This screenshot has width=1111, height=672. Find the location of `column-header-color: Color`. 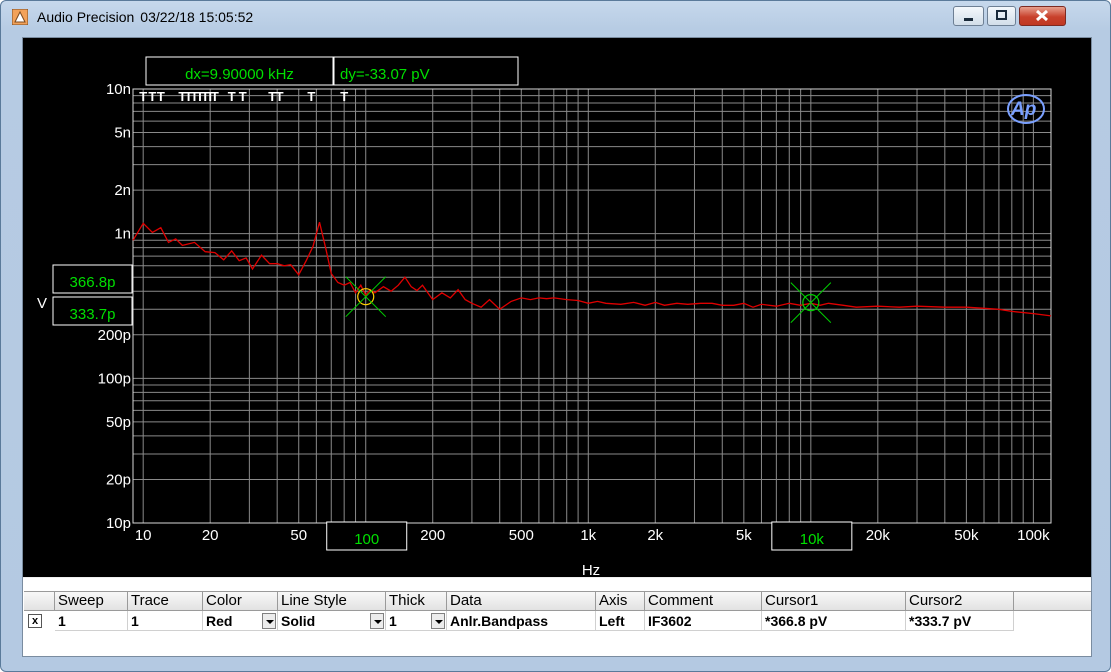

column-header-color: Color is located at coordinates (240, 601).